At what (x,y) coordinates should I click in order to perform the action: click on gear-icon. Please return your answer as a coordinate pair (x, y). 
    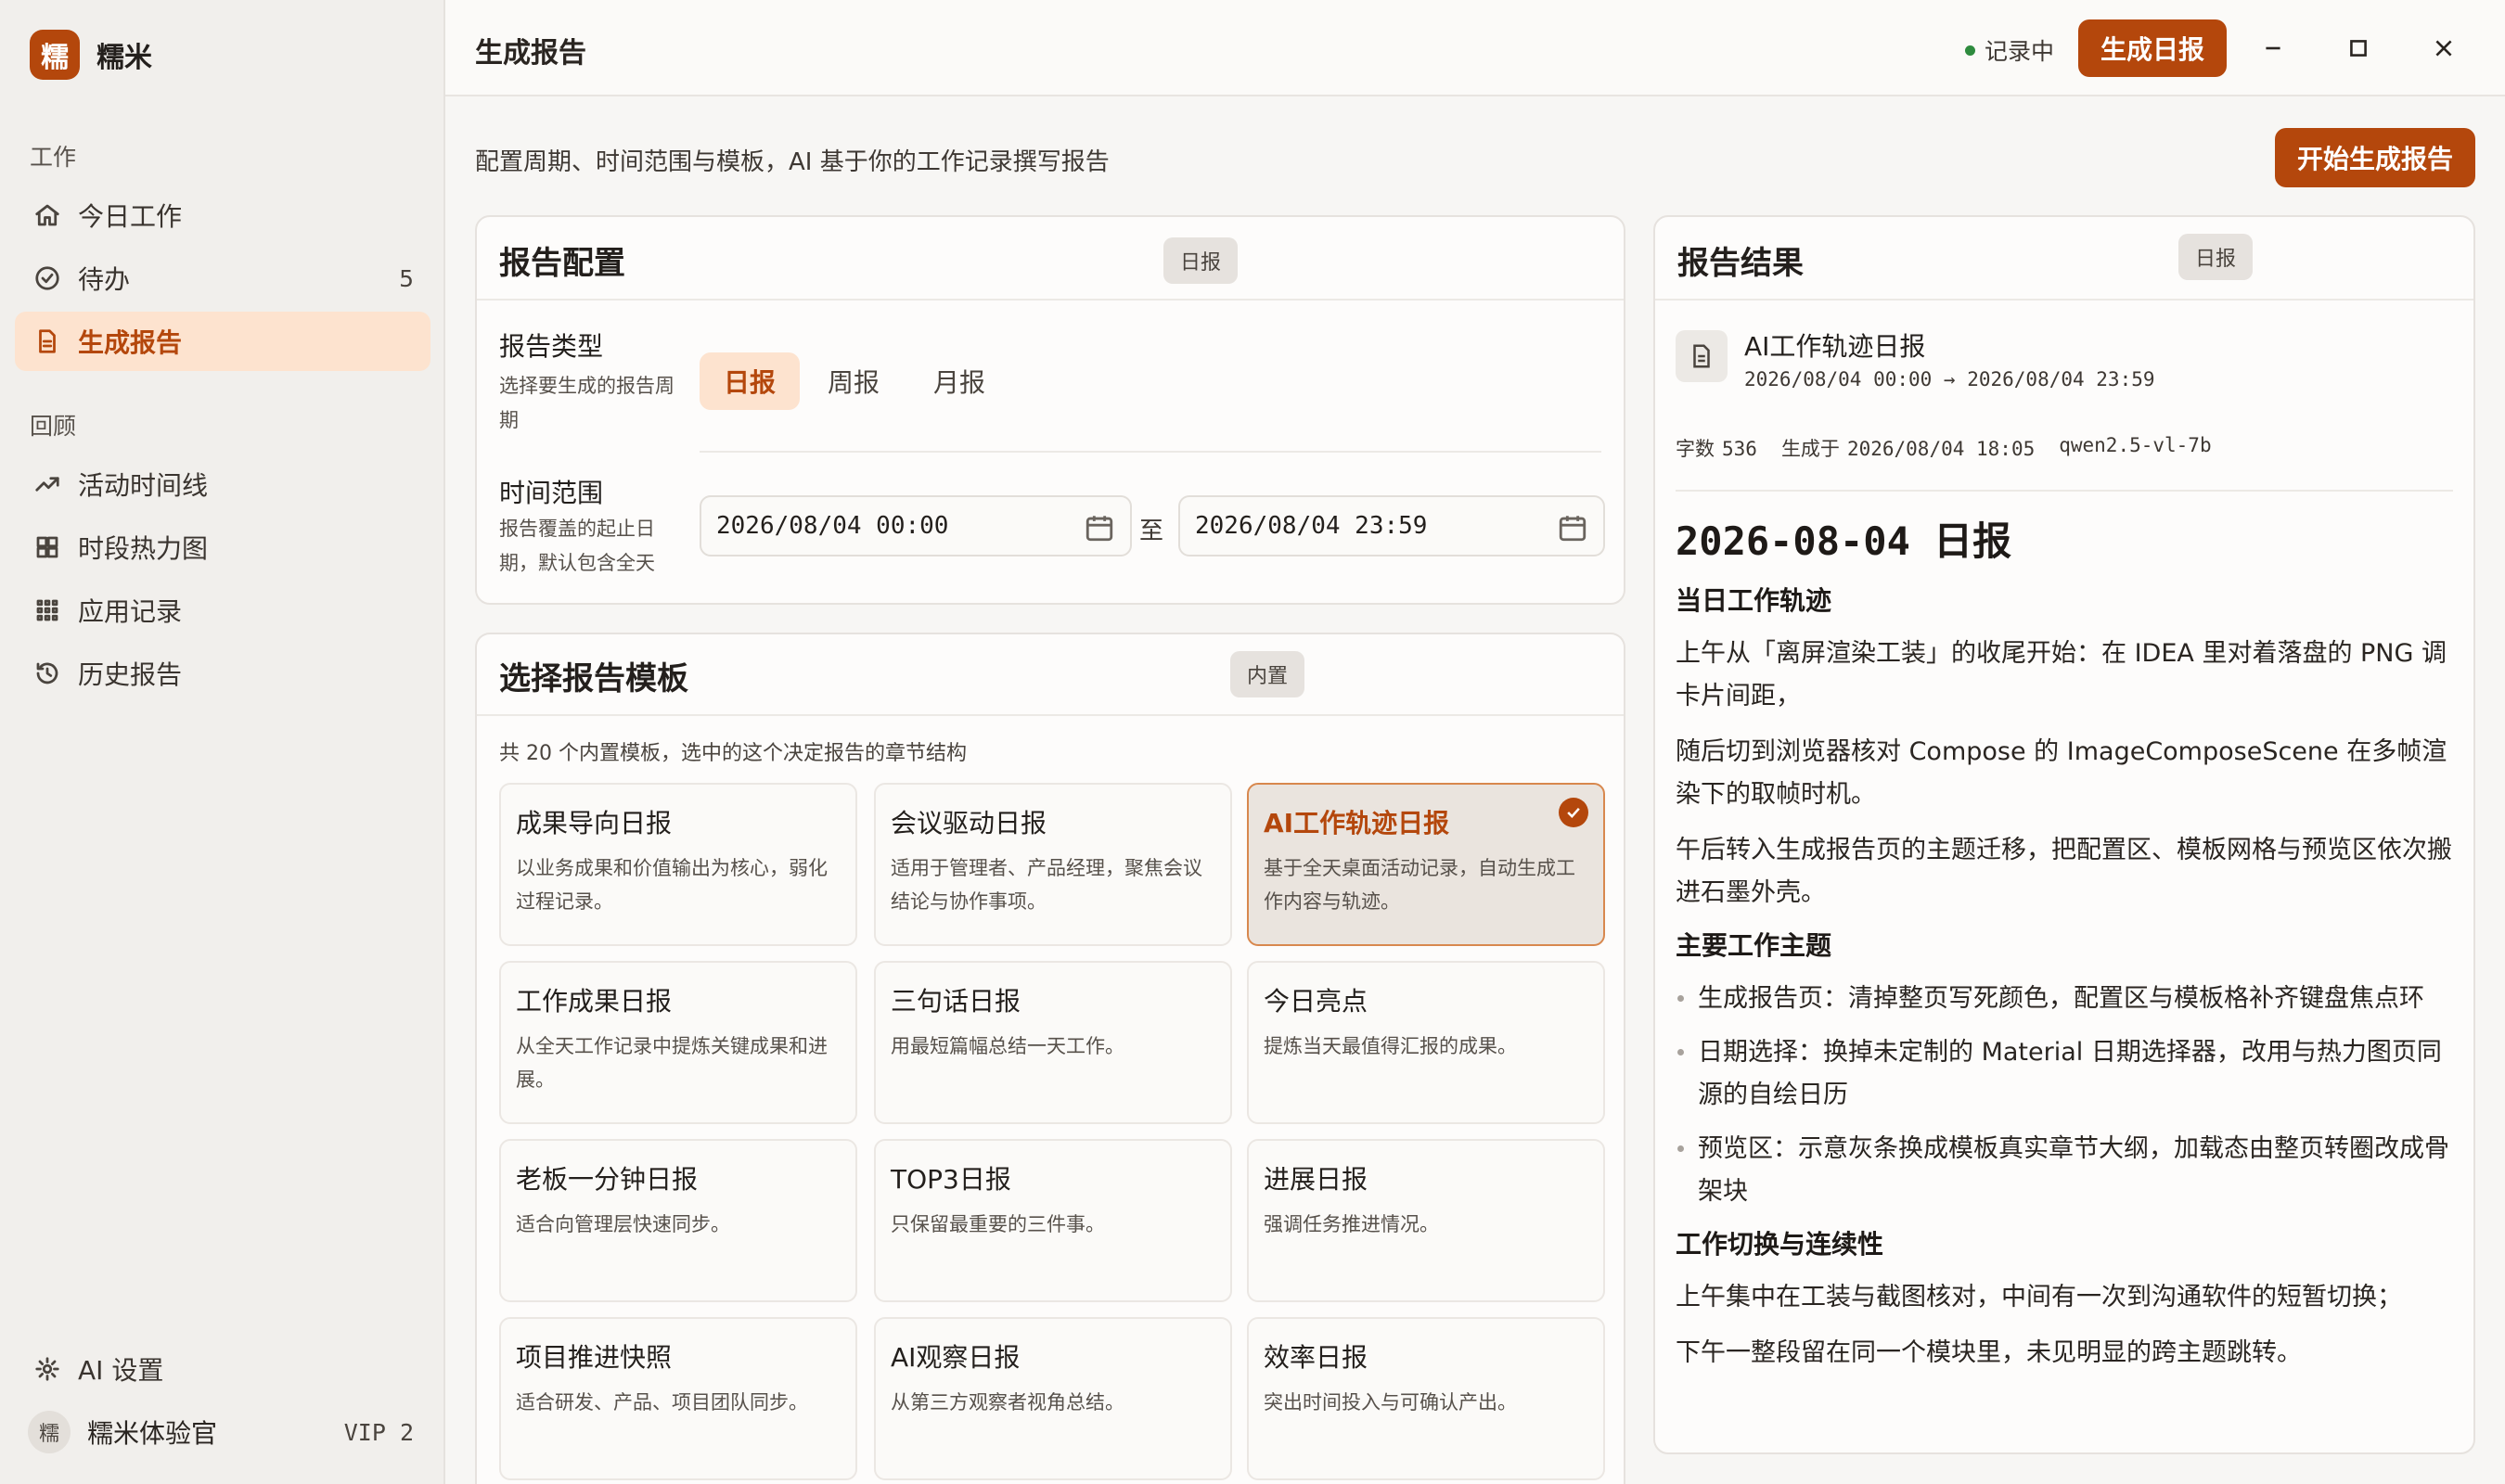
    Looking at the image, I should click on (47, 1369).